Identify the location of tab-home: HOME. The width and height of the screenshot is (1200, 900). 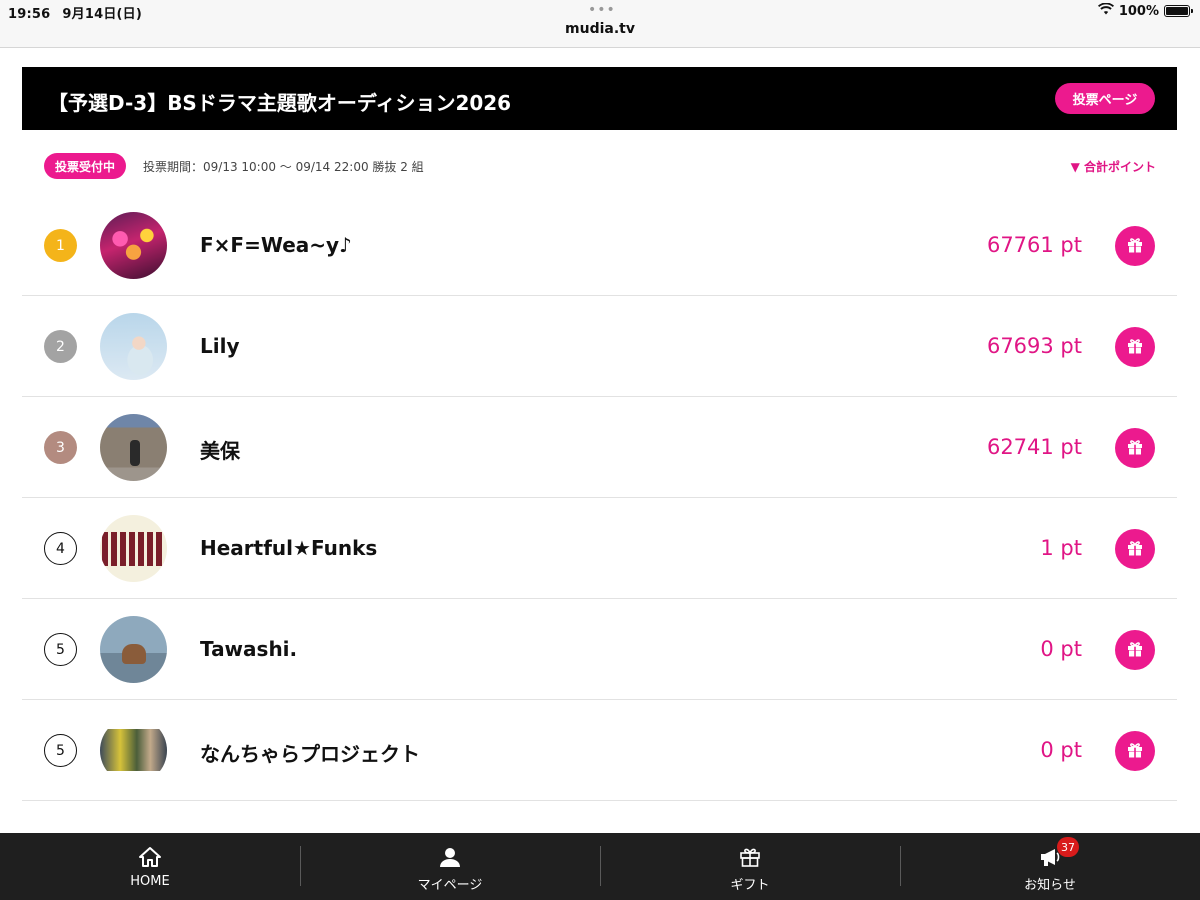
(150, 866).